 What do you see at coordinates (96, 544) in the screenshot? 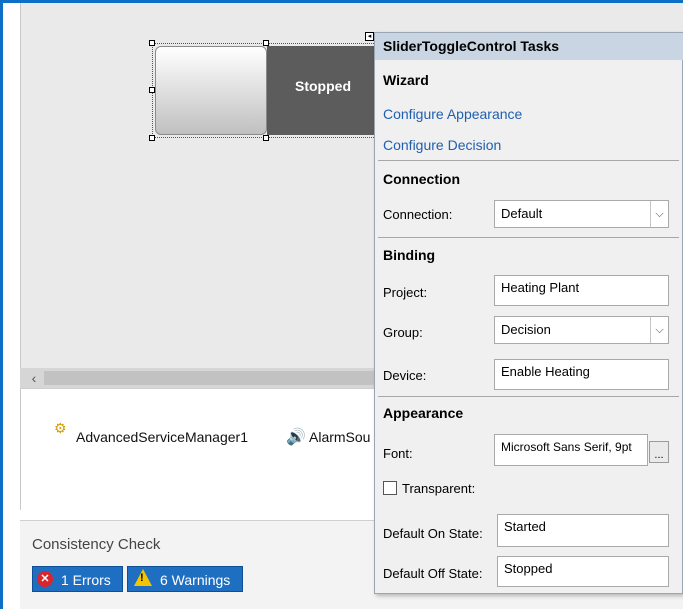
I see `consistency-check-title: Consistency Check` at bounding box center [96, 544].